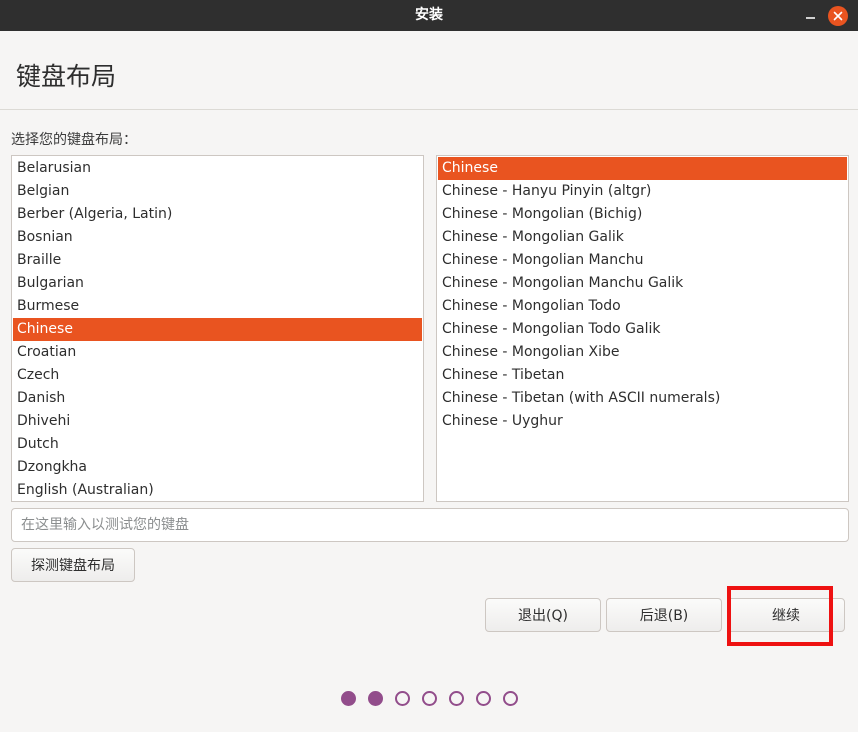 This screenshot has width=858, height=732. What do you see at coordinates (217, 421) in the screenshot?
I see `list-item: Dhivehi` at bounding box center [217, 421].